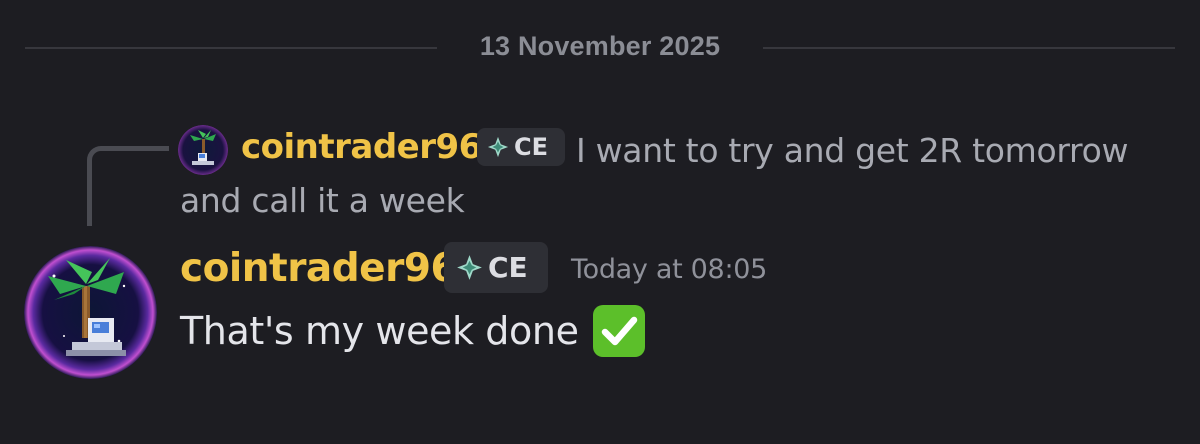 The image size is (1200, 444). Describe the element at coordinates (508, 267) in the screenshot. I see `message-role-tag-label: CE` at that location.